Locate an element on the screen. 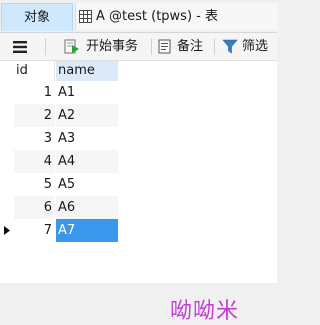 This screenshot has height=325, width=320. filter-button: 筛选 is located at coordinates (249, 46).